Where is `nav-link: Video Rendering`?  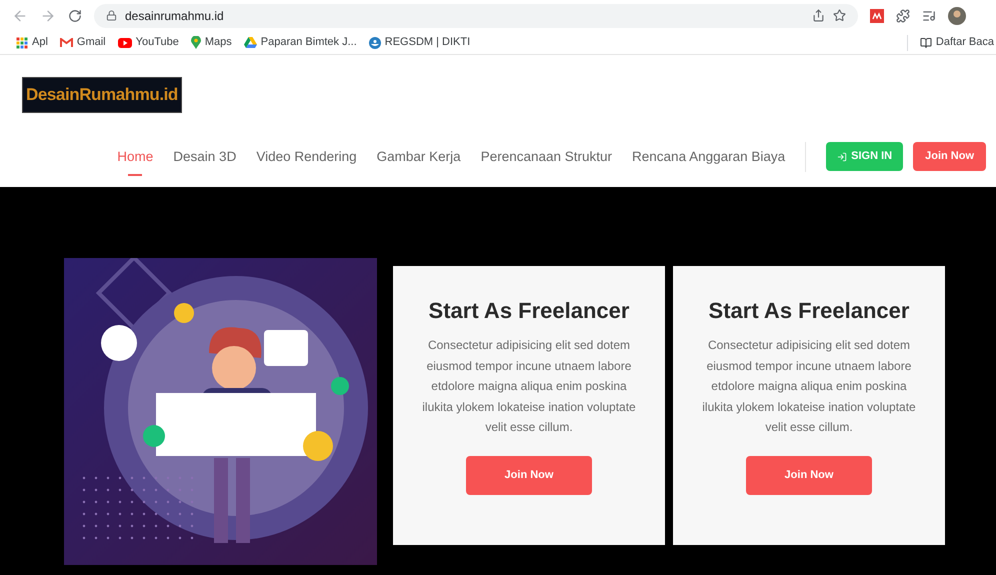 nav-link: Video Rendering is located at coordinates (306, 161).